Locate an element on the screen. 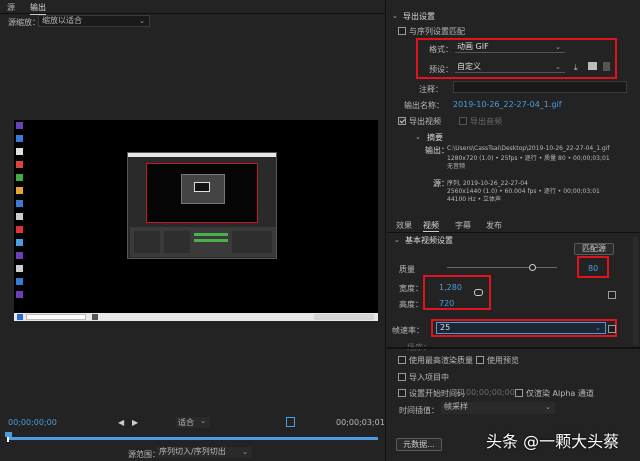 The width and height of the screenshot is (640, 461). interp-label: 时间插值： is located at coordinates (419, 410).